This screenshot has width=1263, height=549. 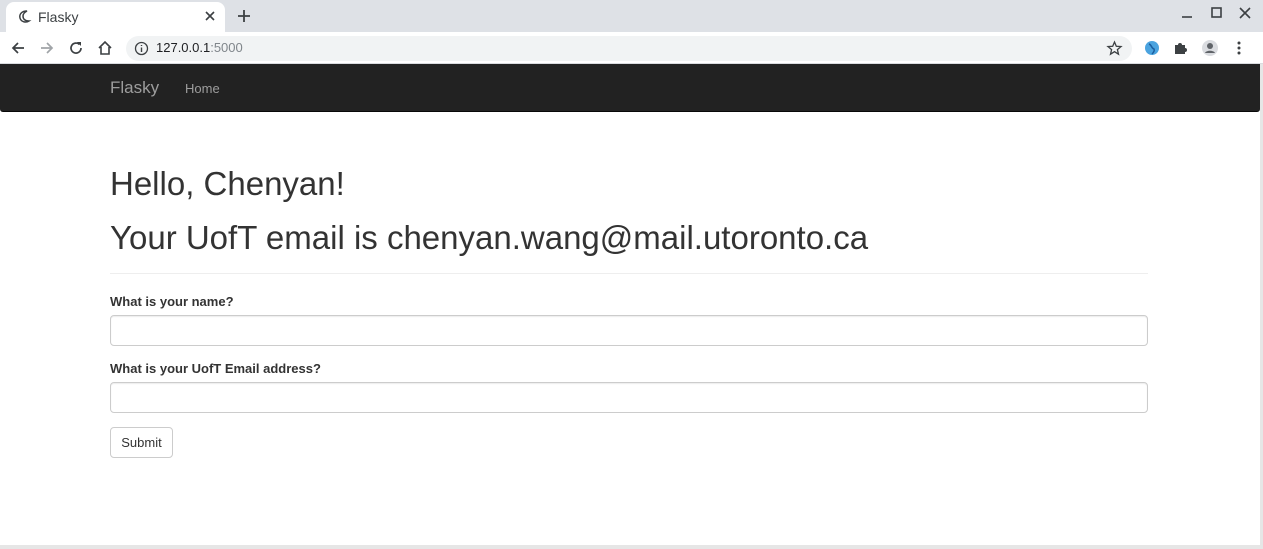 What do you see at coordinates (47, 48) in the screenshot?
I see `forward-icon` at bounding box center [47, 48].